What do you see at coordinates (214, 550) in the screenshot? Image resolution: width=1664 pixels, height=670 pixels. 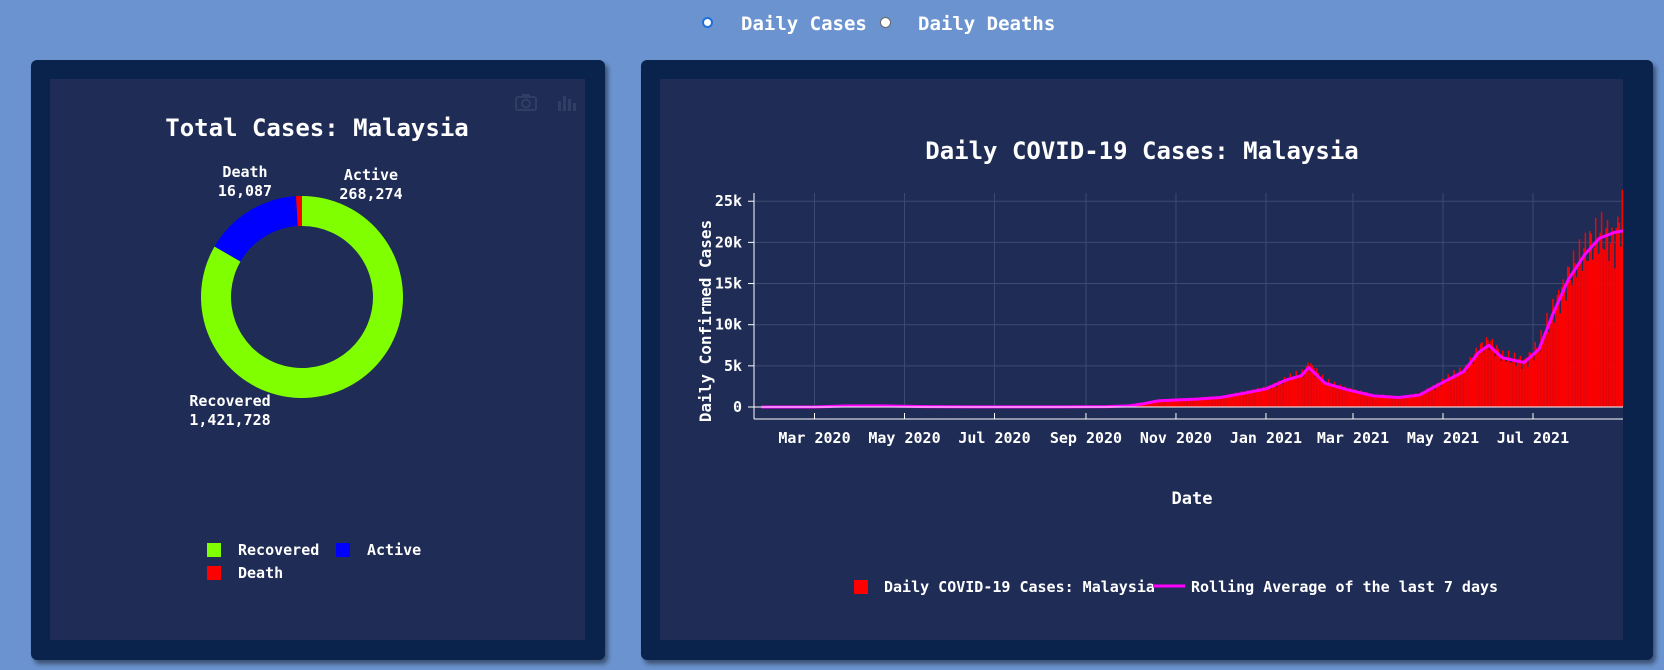 I see `legend-swatch-recovered` at bounding box center [214, 550].